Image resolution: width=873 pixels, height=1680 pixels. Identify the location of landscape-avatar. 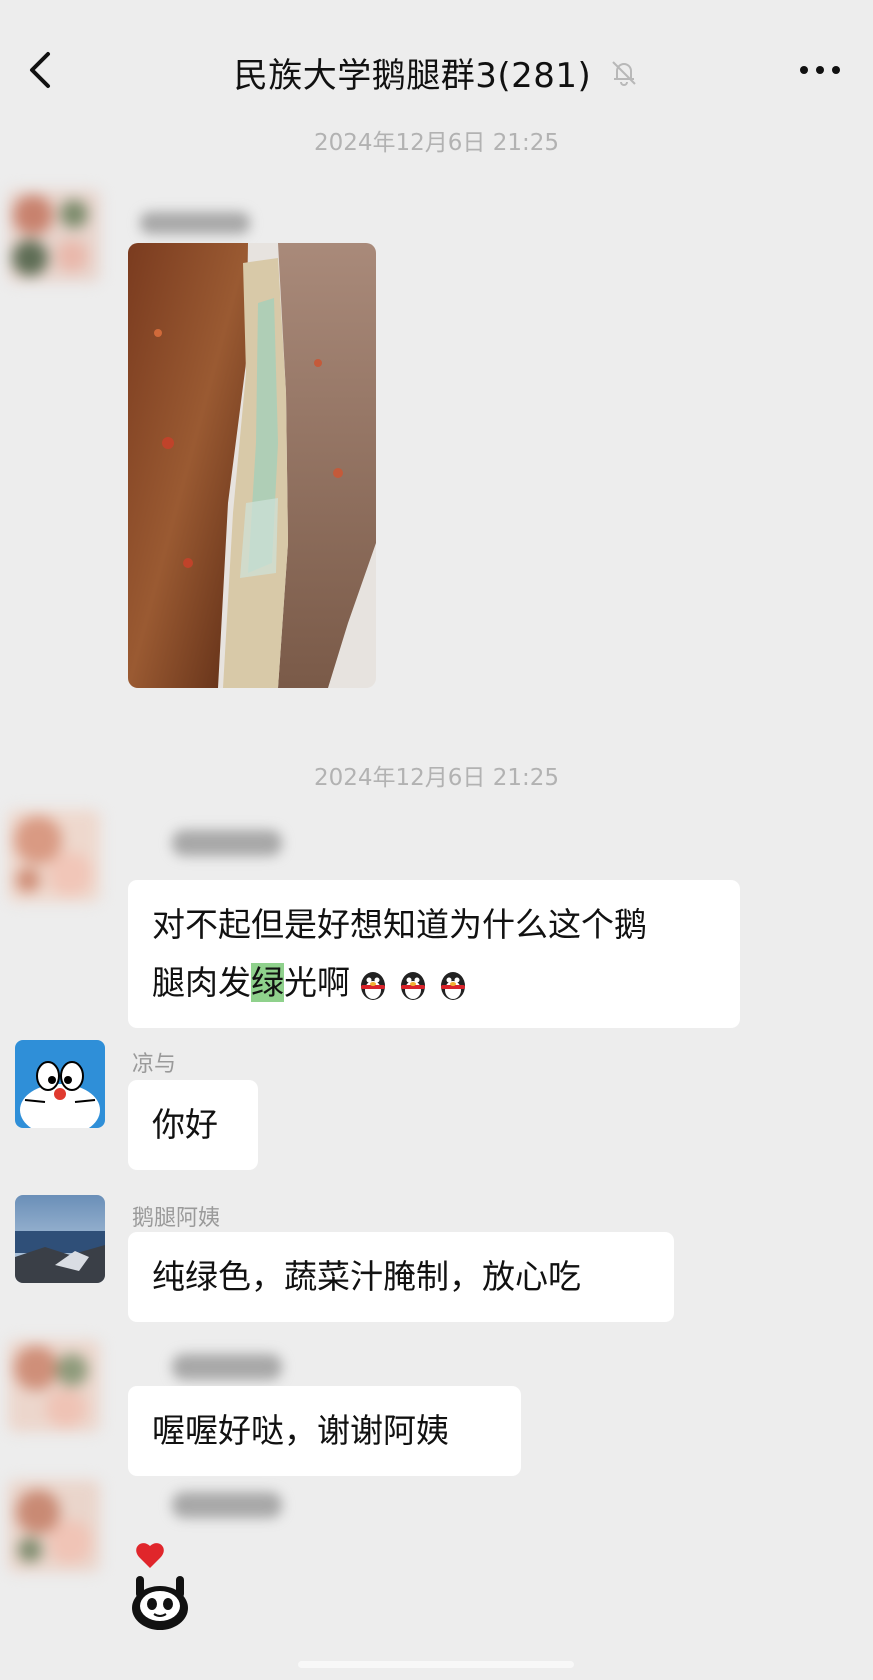
(60, 1239).